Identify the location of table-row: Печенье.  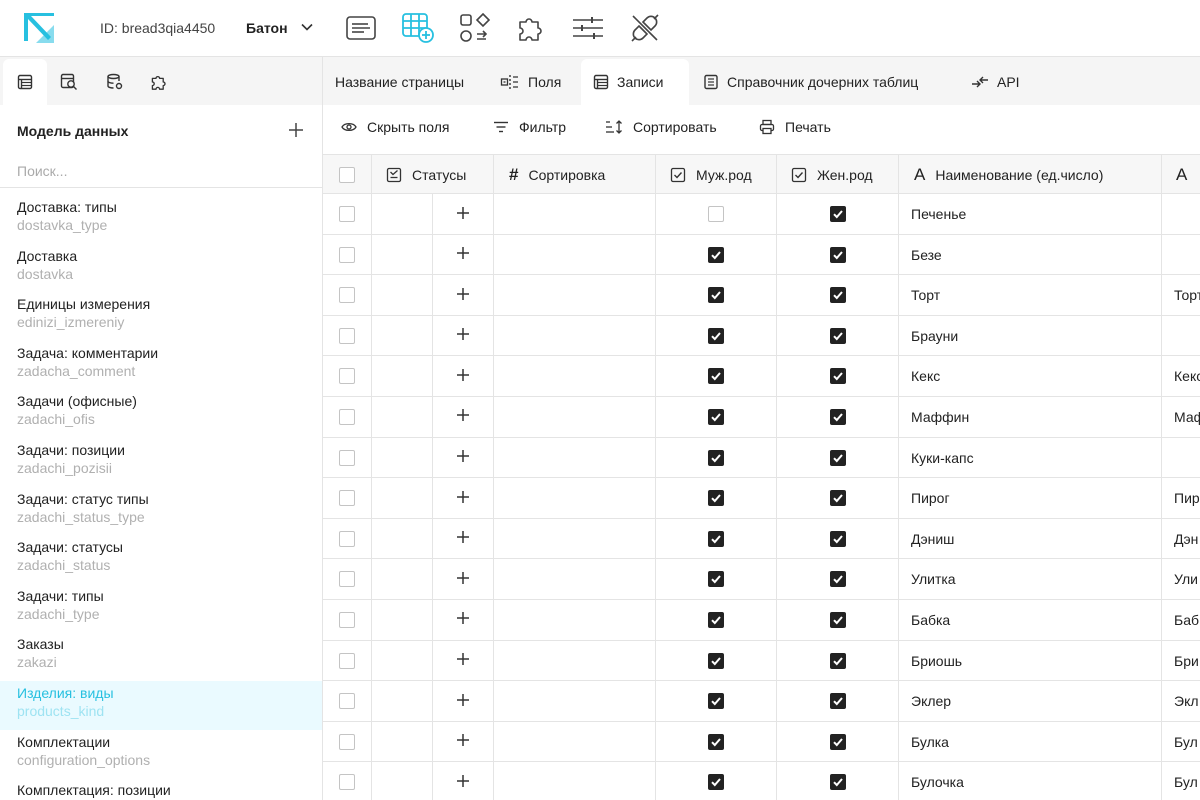
(761, 214).